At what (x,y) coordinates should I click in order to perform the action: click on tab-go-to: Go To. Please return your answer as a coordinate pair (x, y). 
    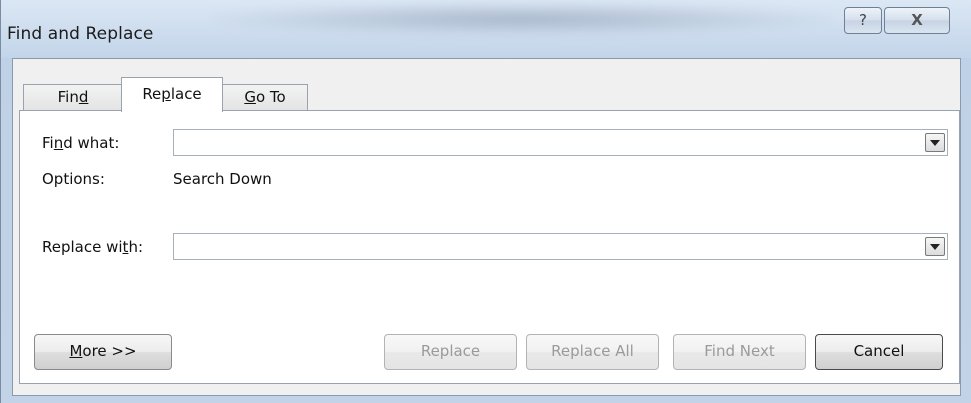
    Looking at the image, I should click on (265, 97).